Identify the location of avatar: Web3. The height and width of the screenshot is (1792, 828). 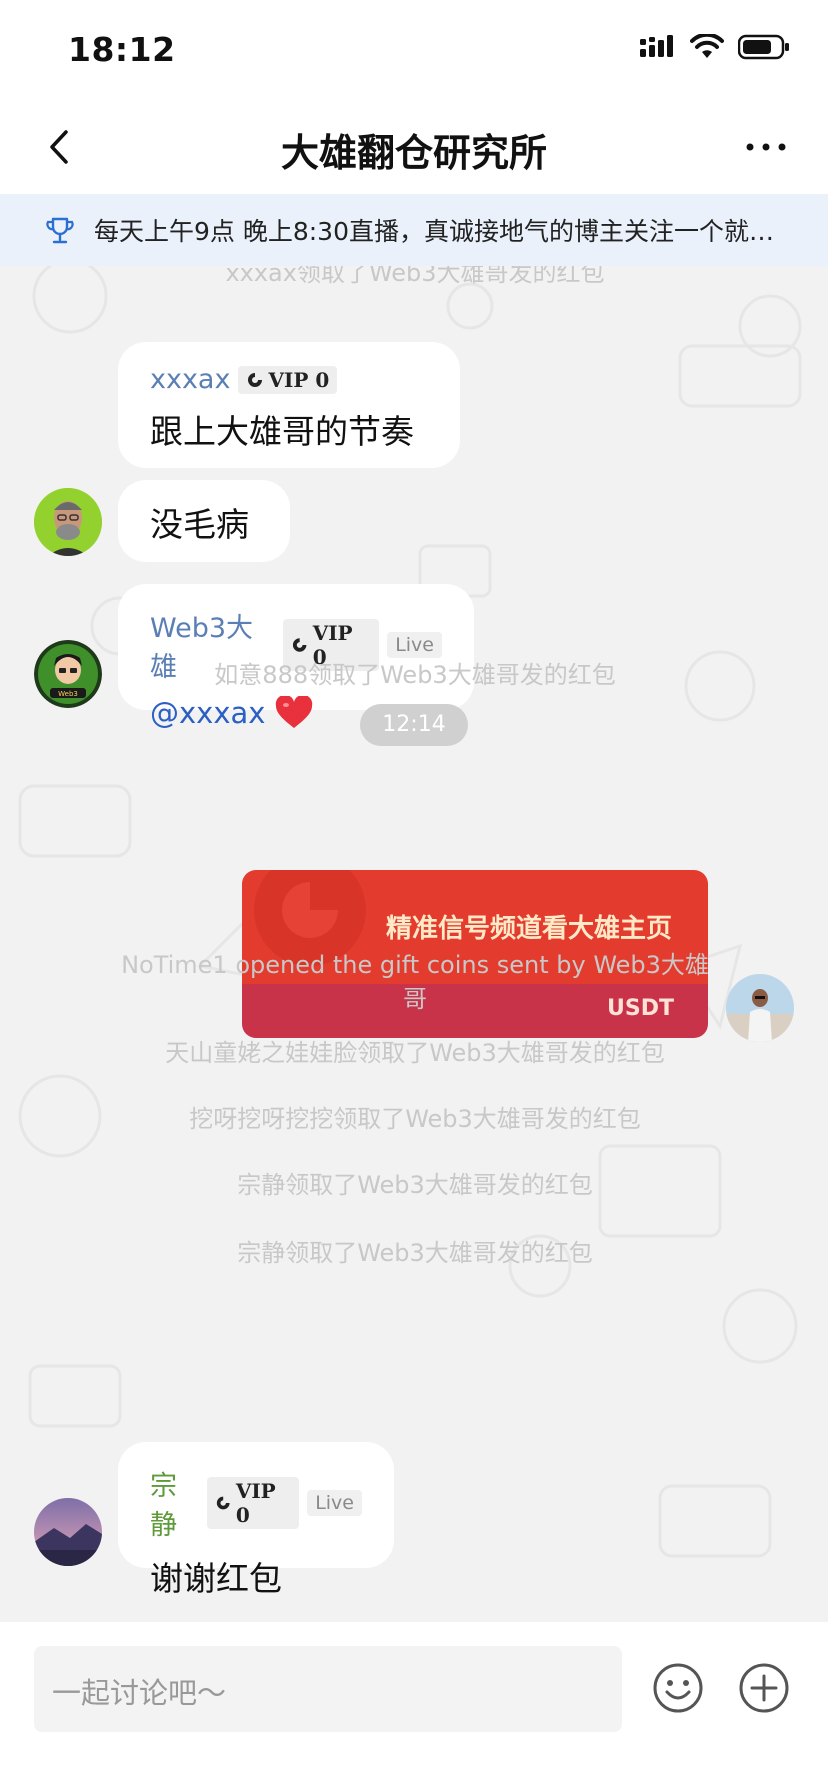
(68, 674).